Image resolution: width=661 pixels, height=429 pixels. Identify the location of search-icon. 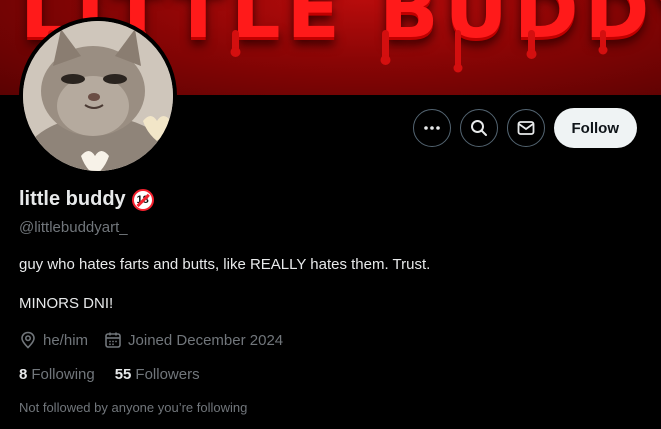
(478, 128).